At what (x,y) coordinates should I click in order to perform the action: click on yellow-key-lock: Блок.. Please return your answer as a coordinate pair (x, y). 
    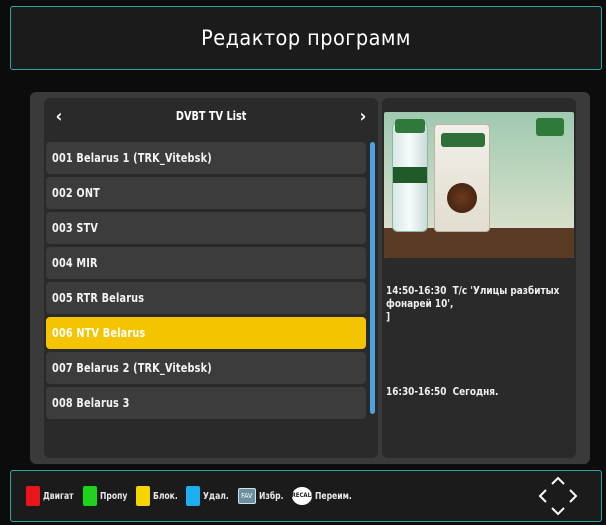
    Looking at the image, I should click on (159, 496).